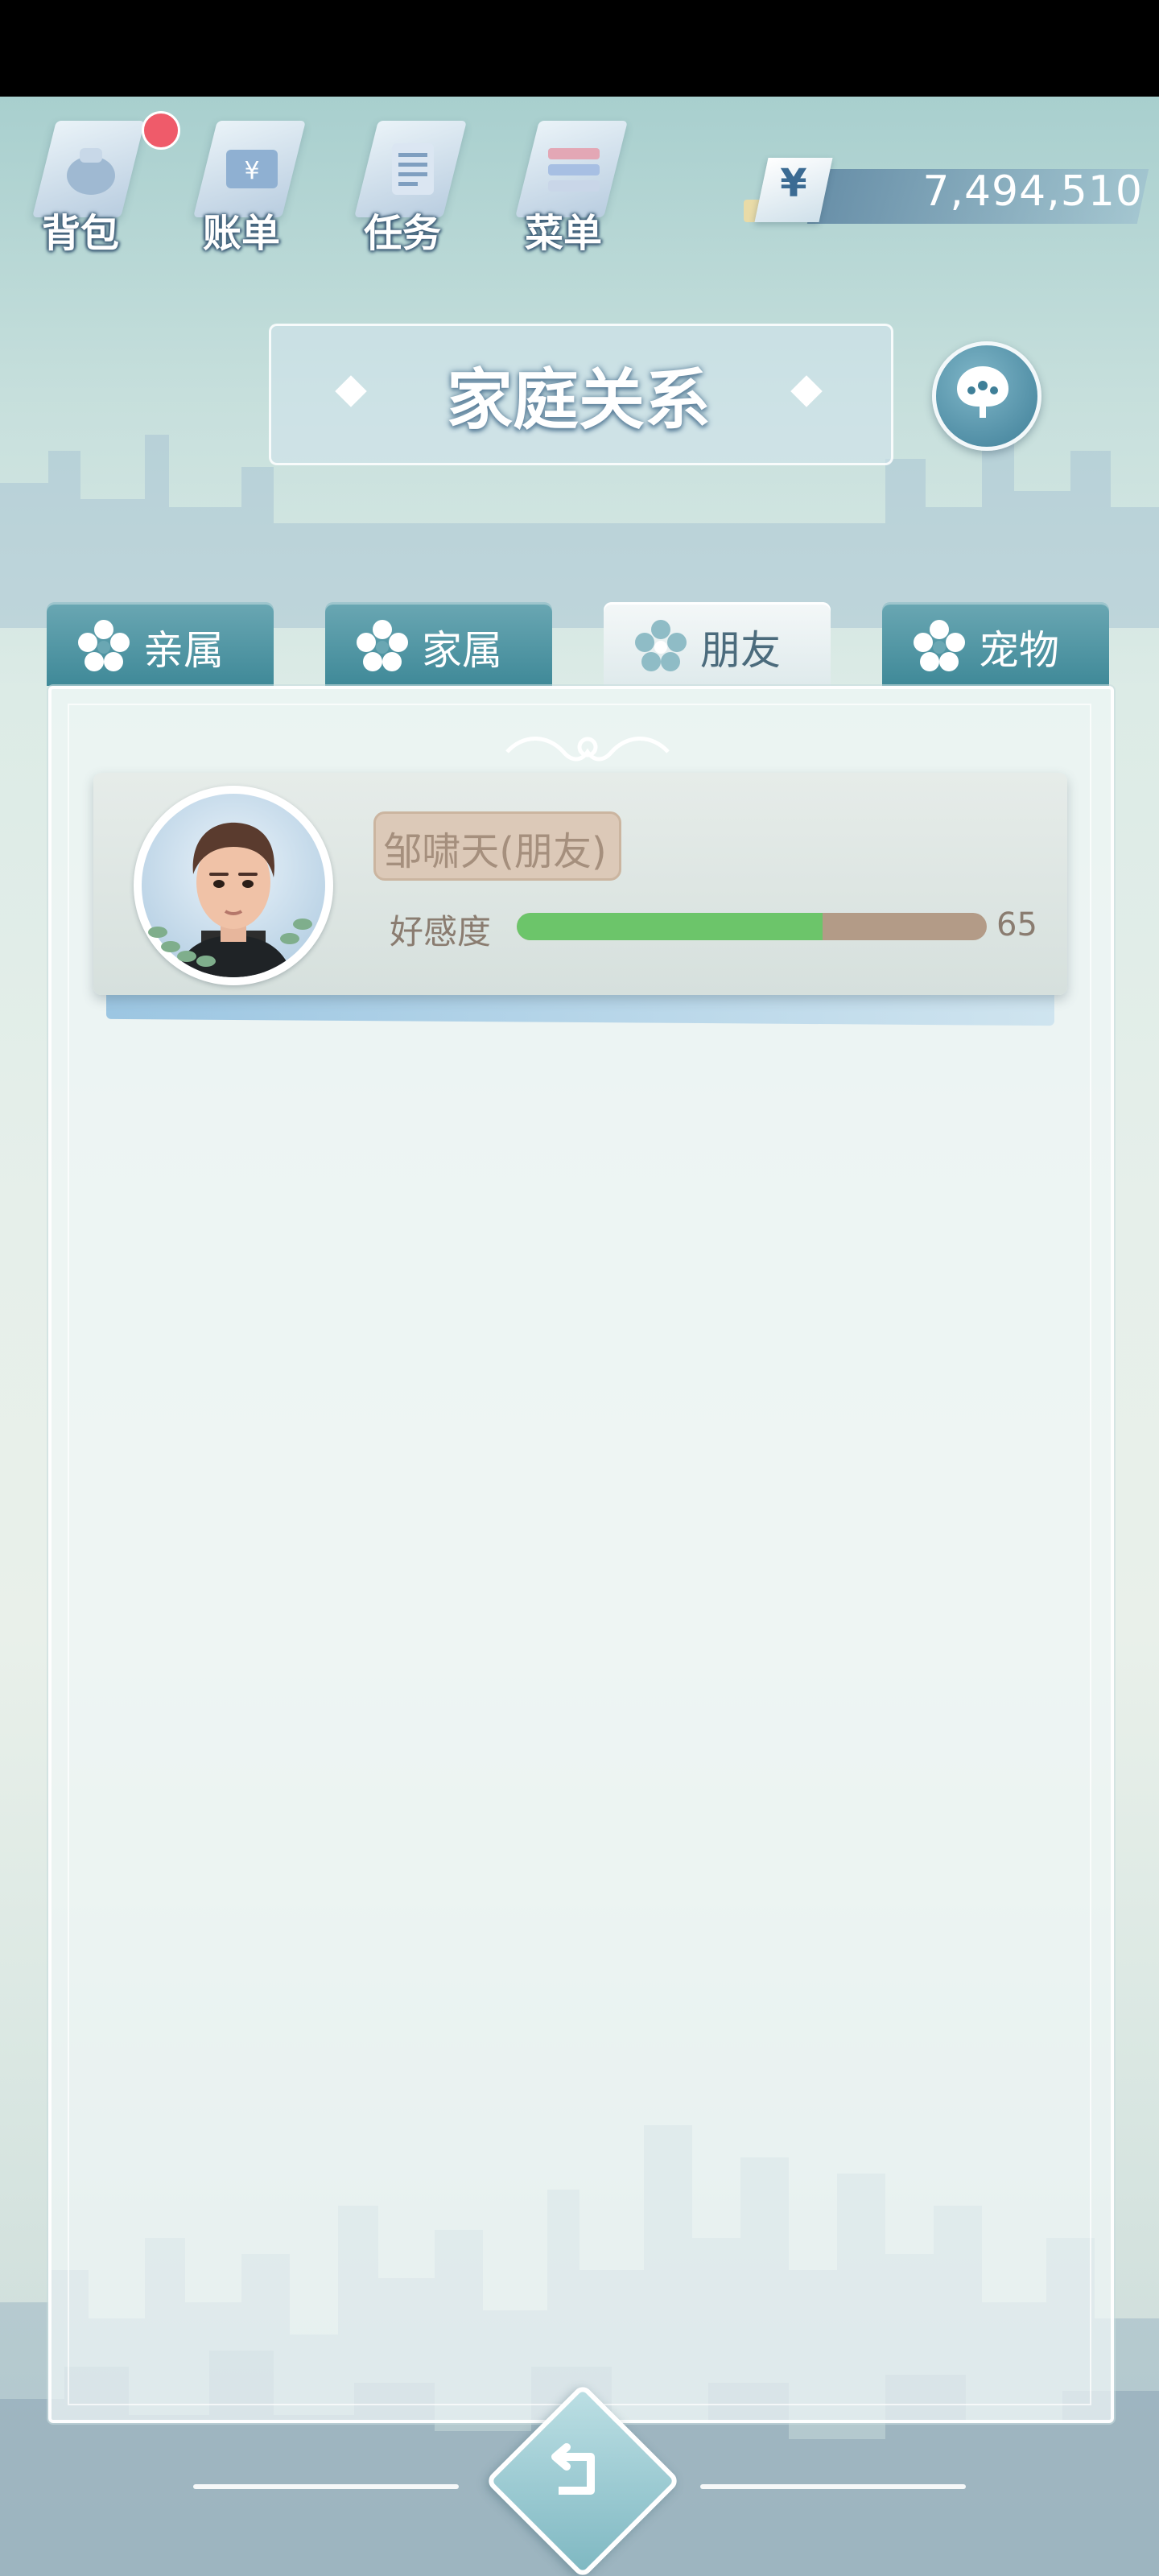 Image resolution: width=1159 pixels, height=2576 pixels. What do you see at coordinates (670, 926) in the screenshot?
I see `affinity-bar-fill` at bounding box center [670, 926].